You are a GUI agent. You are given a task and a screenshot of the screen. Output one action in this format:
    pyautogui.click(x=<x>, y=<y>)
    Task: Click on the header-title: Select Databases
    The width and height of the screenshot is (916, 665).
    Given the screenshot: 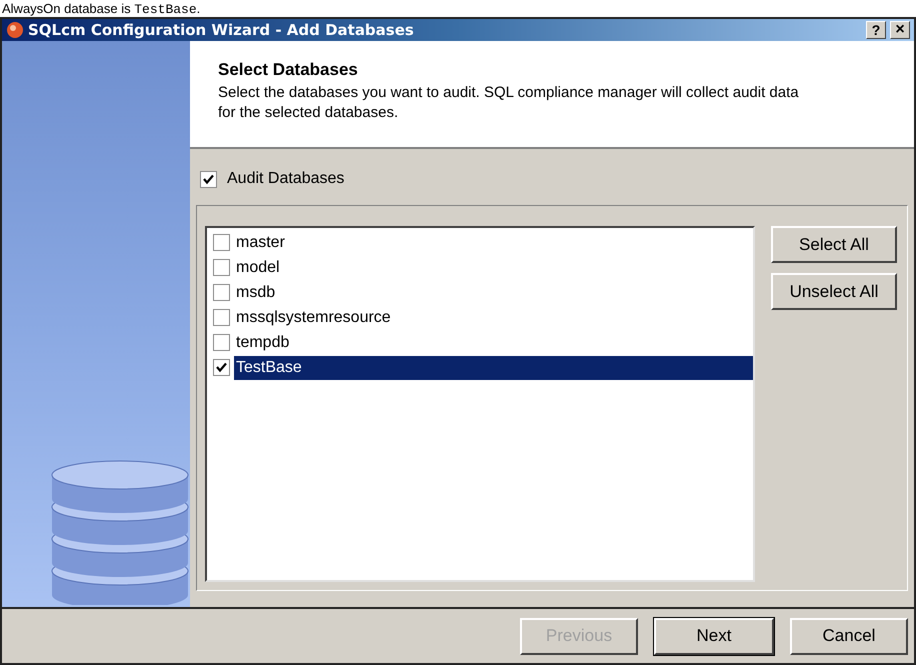 What is the action you would take?
    pyautogui.click(x=288, y=70)
    